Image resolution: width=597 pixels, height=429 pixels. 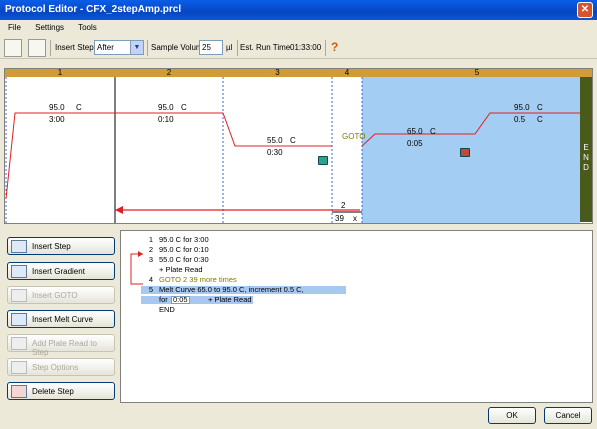 I want to click on menu-settings: Settings, so click(x=49, y=27).